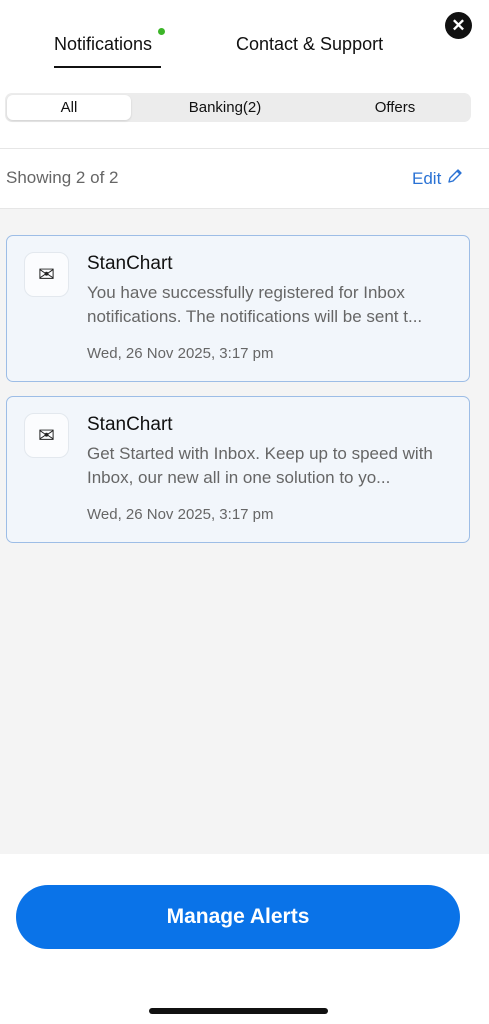 The image size is (489, 1024). I want to click on new-indicator-dot, so click(161, 31).